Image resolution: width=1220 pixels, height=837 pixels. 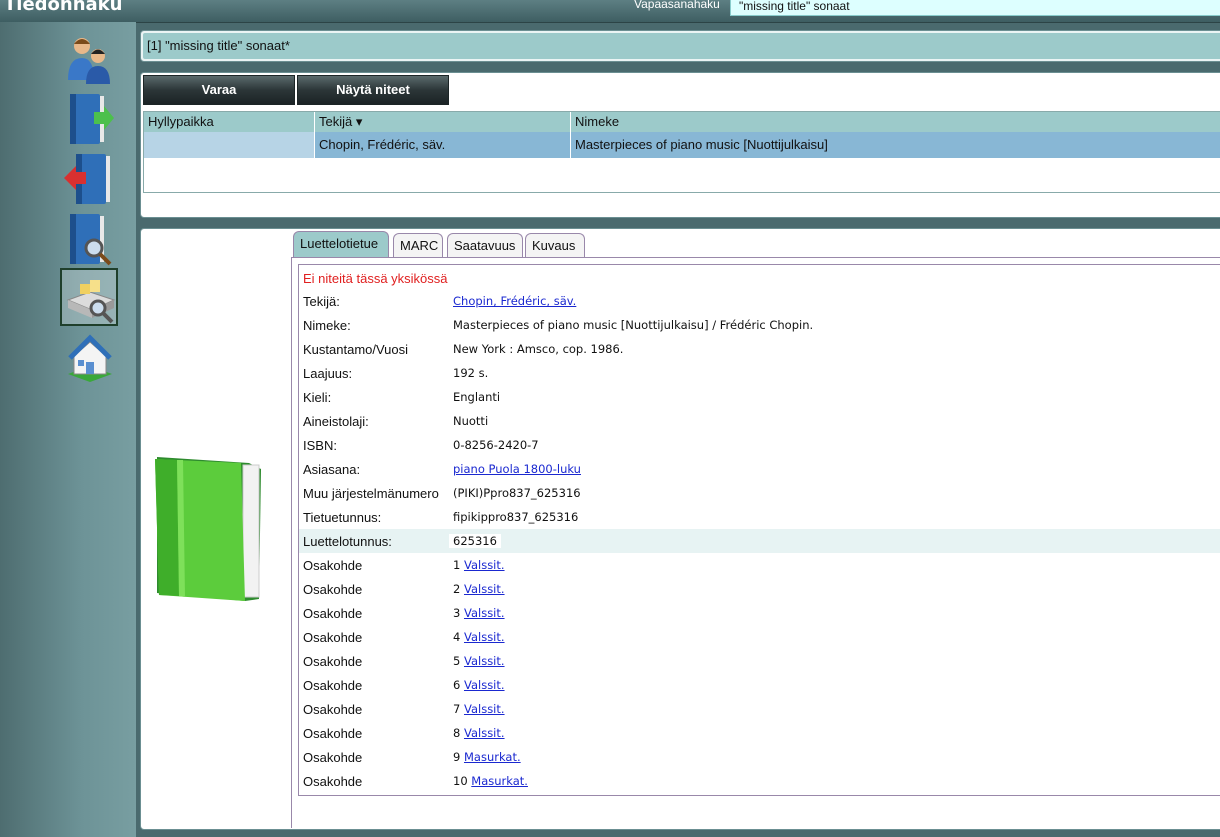 What do you see at coordinates (517, 469) in the screenshot?
I see `field-value-link: piano Puola 1800-luku` at bounding box center [517, 469].